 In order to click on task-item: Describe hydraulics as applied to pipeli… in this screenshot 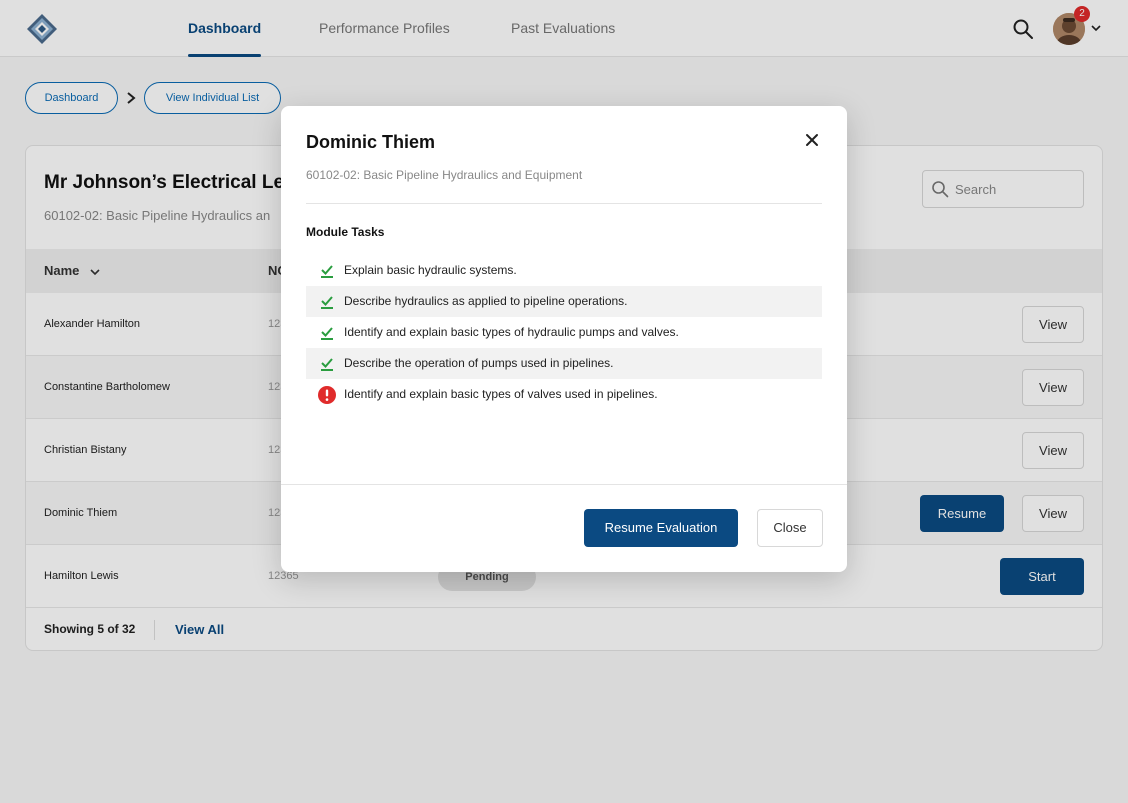, I will do `click(564, 301)`.